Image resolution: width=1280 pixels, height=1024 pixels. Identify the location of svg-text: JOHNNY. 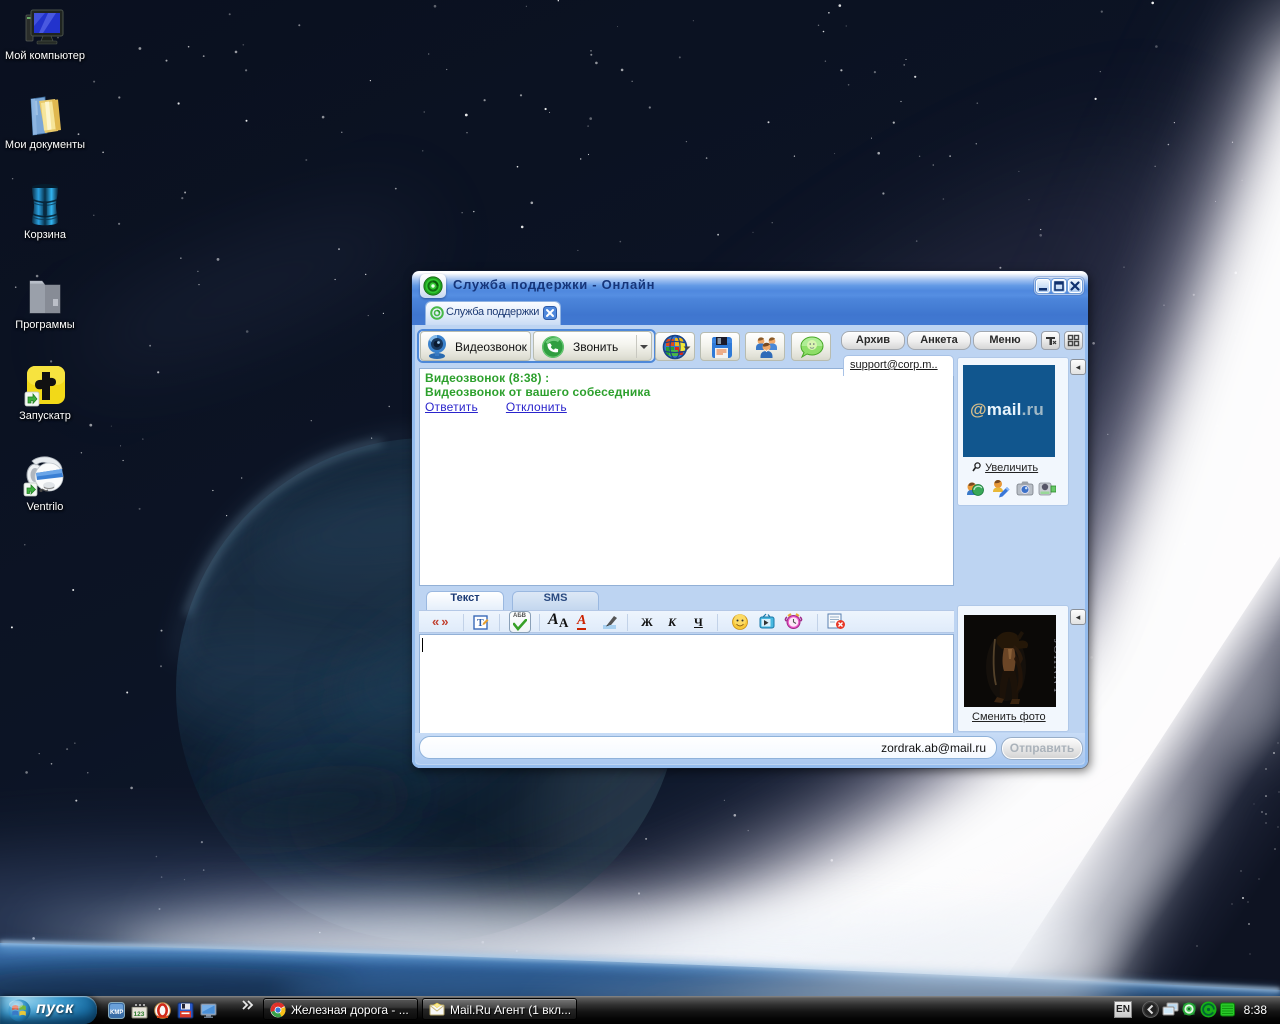
(1053, 667).